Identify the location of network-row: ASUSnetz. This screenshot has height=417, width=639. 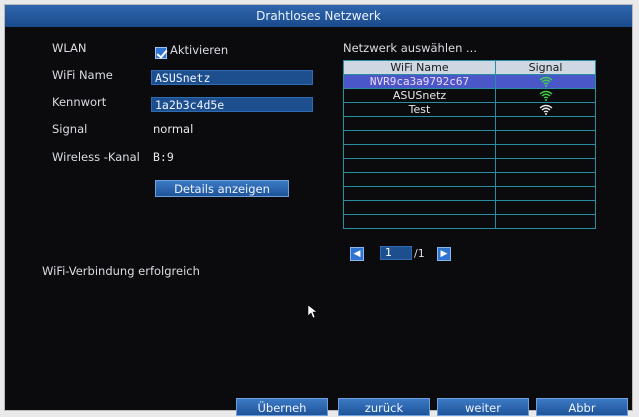
(469, 95).